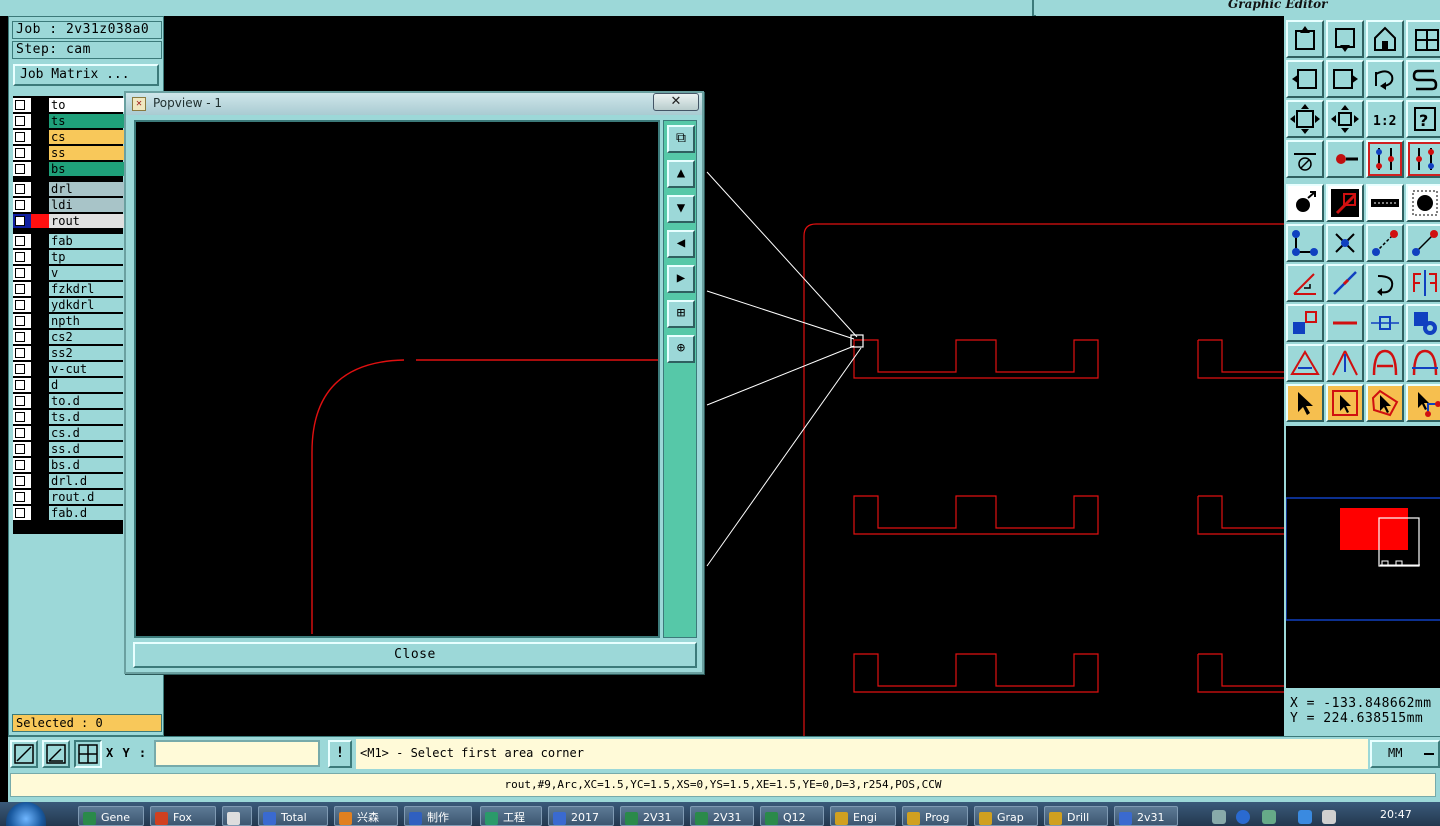  What do you see at coordinates (1385, 119) in the screenshot?
I see `scale-one-to-two-icon: 1:2` at bounding box center [1385, 119].